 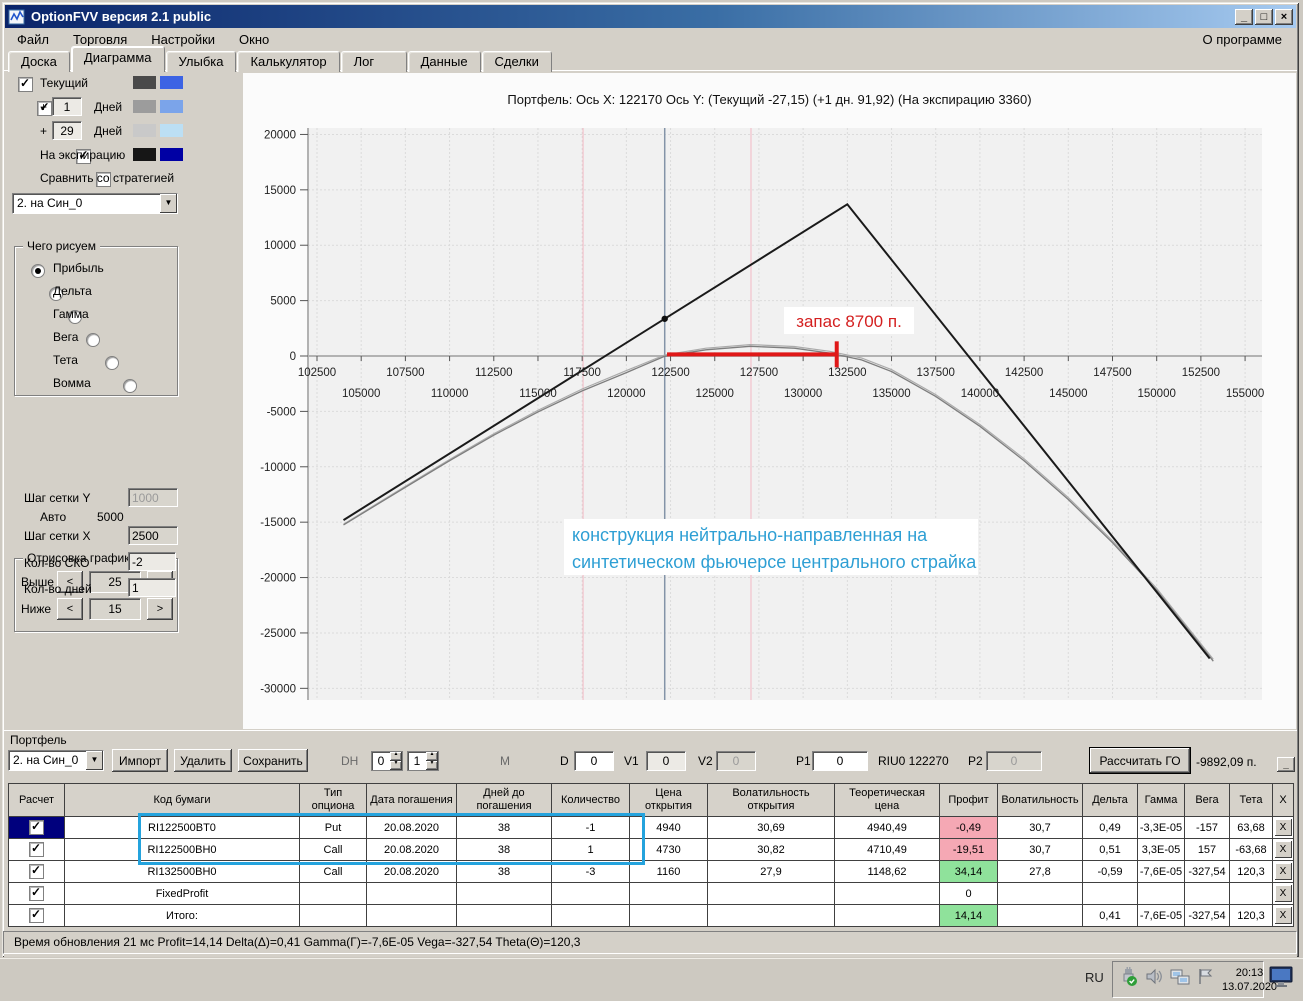 What do you see at coordinates (203, 760) in the screenshot?
I see `delete-button: Удалить` at bounding box center [203, 760].